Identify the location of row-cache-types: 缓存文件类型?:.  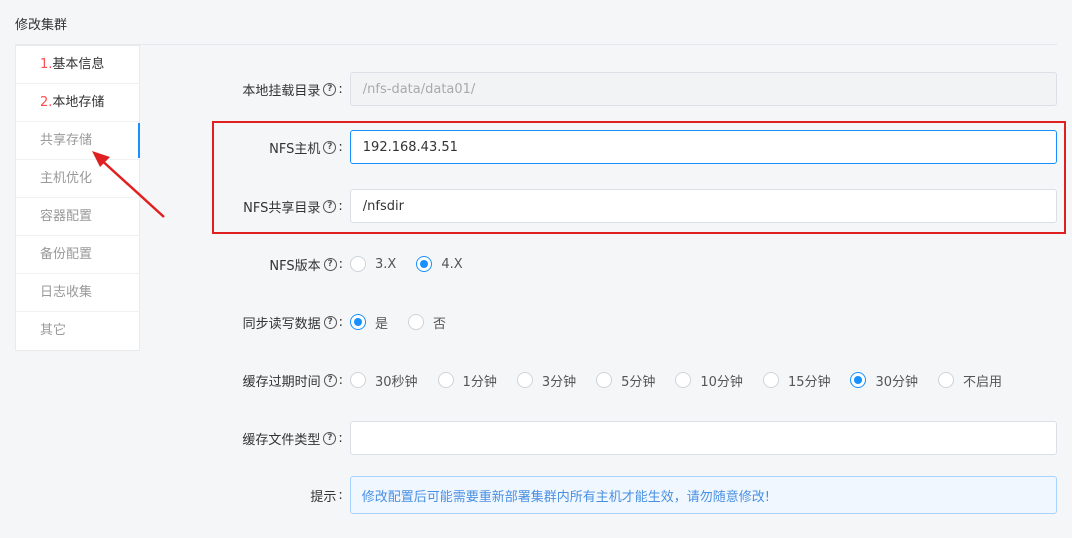
(603, 438).